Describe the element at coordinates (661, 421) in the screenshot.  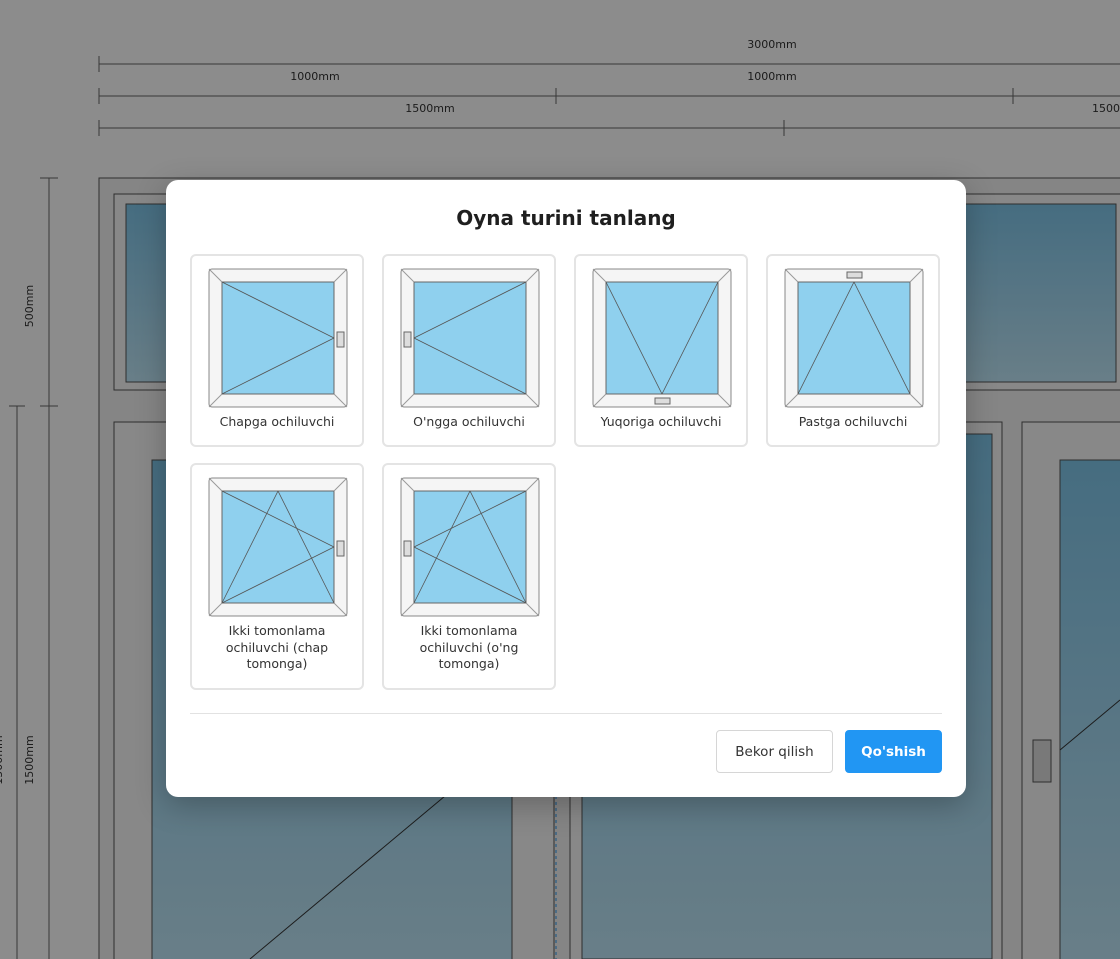
I see `option-label: Yuqoriga ochiluvchi` at that location.